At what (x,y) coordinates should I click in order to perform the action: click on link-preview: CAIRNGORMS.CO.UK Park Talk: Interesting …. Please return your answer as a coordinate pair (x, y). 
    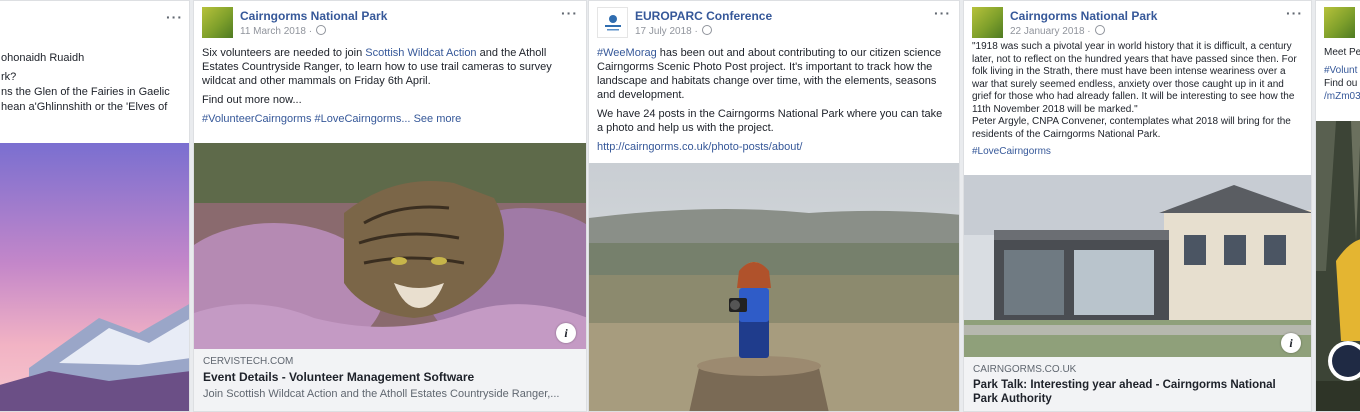
    Looking at the image, I should click on (1137, 384).